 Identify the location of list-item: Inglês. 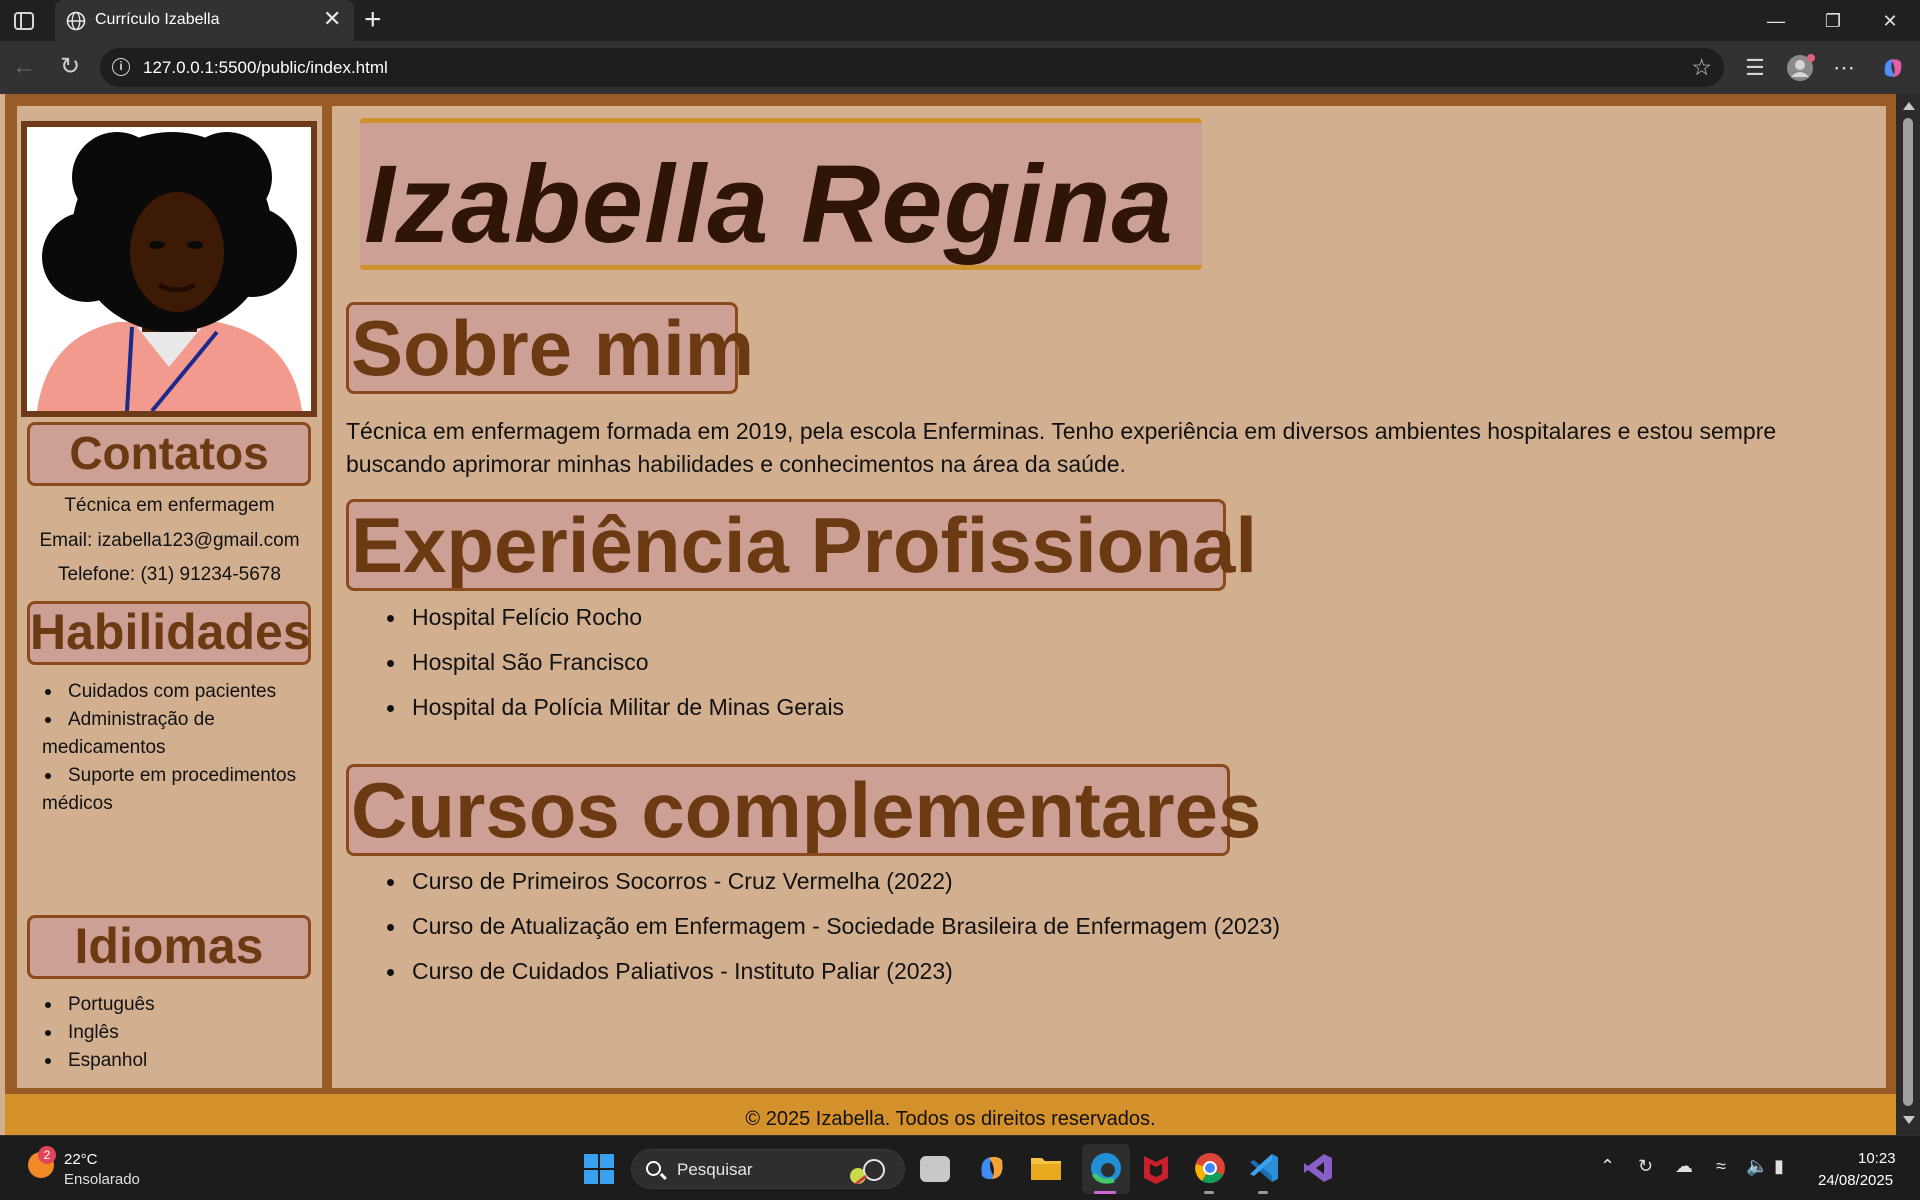
(177, 1033).